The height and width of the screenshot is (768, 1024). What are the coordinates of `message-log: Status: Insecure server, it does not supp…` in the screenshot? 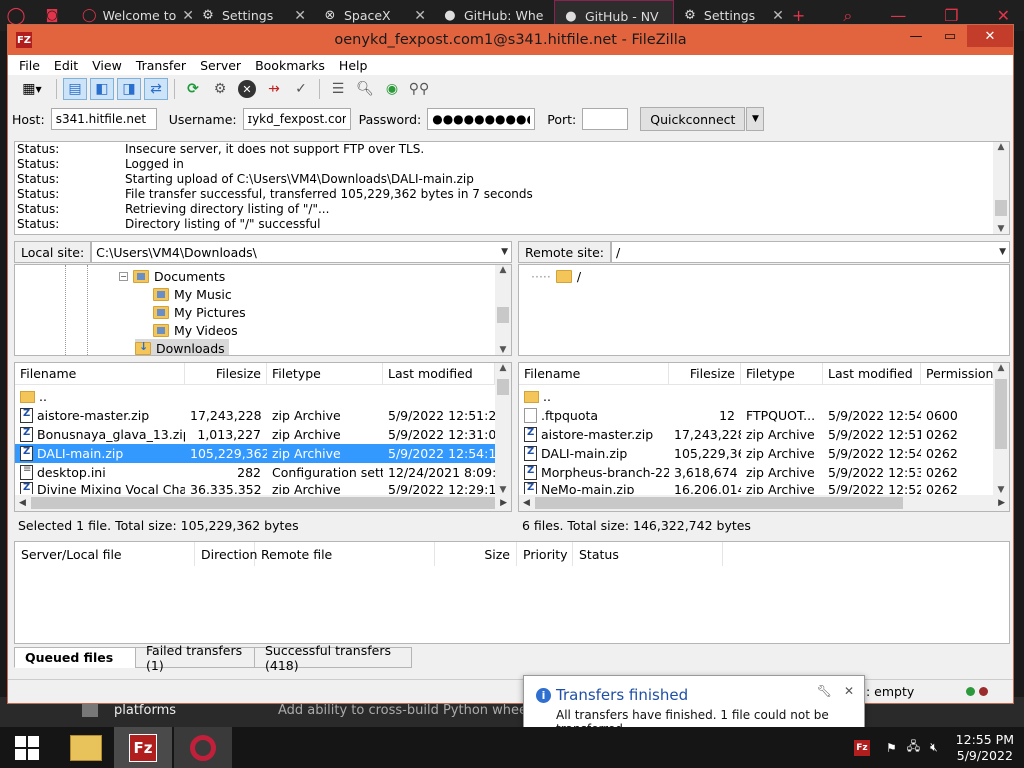 It's located at (512, 188).